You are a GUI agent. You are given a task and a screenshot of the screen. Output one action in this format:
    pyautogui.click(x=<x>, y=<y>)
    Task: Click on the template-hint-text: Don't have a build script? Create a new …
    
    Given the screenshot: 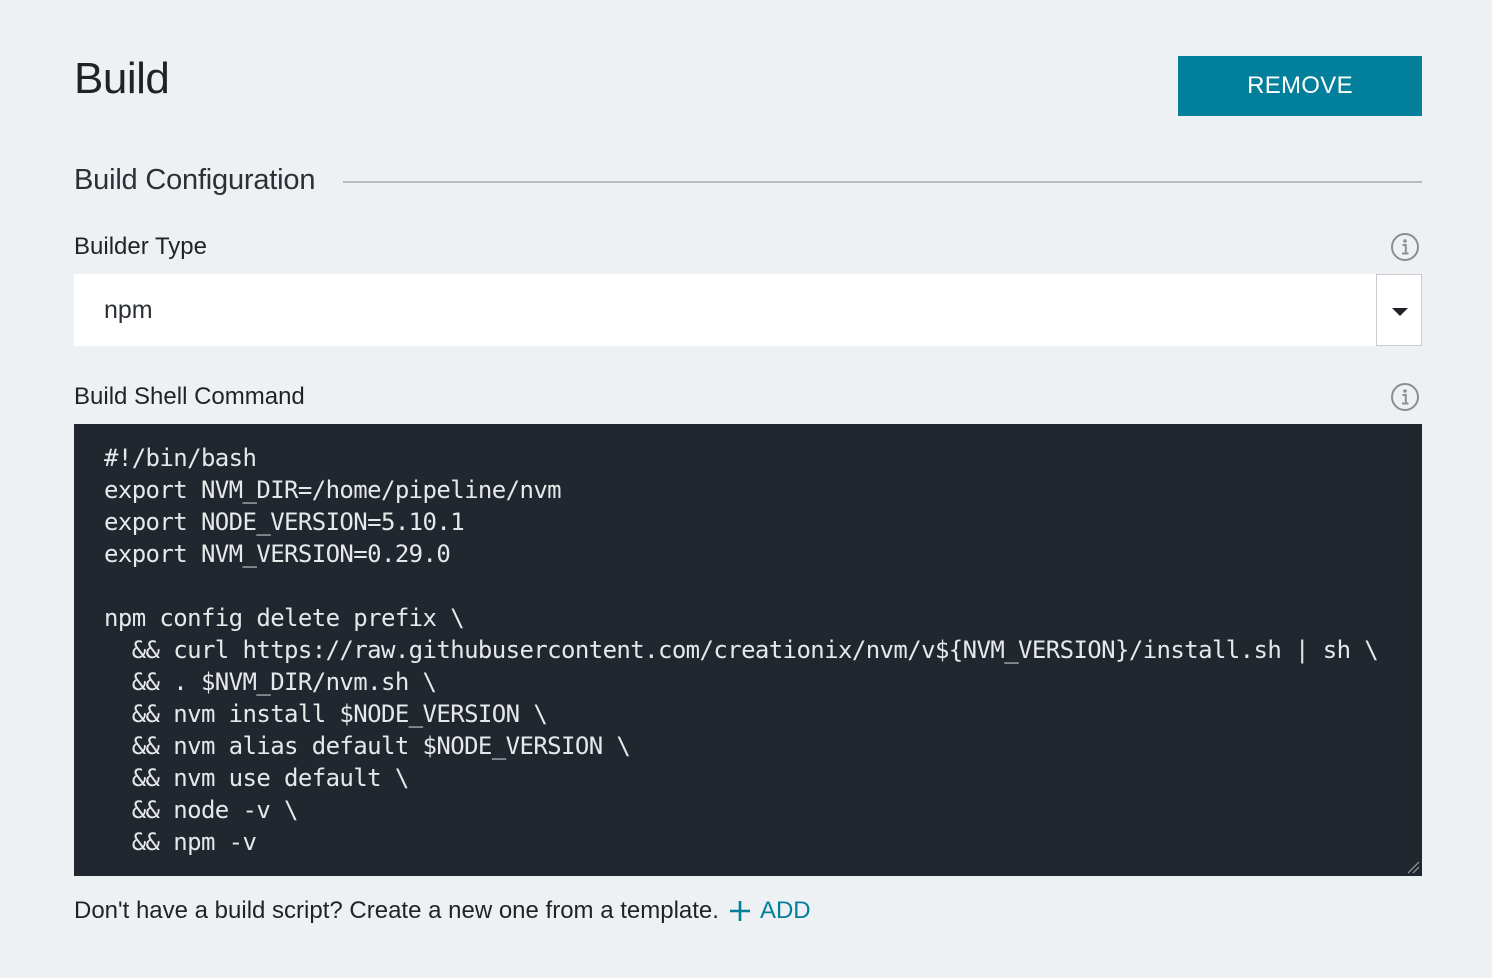 What is the action you would take?
    pyautogui.click(x=396, y=910)
    